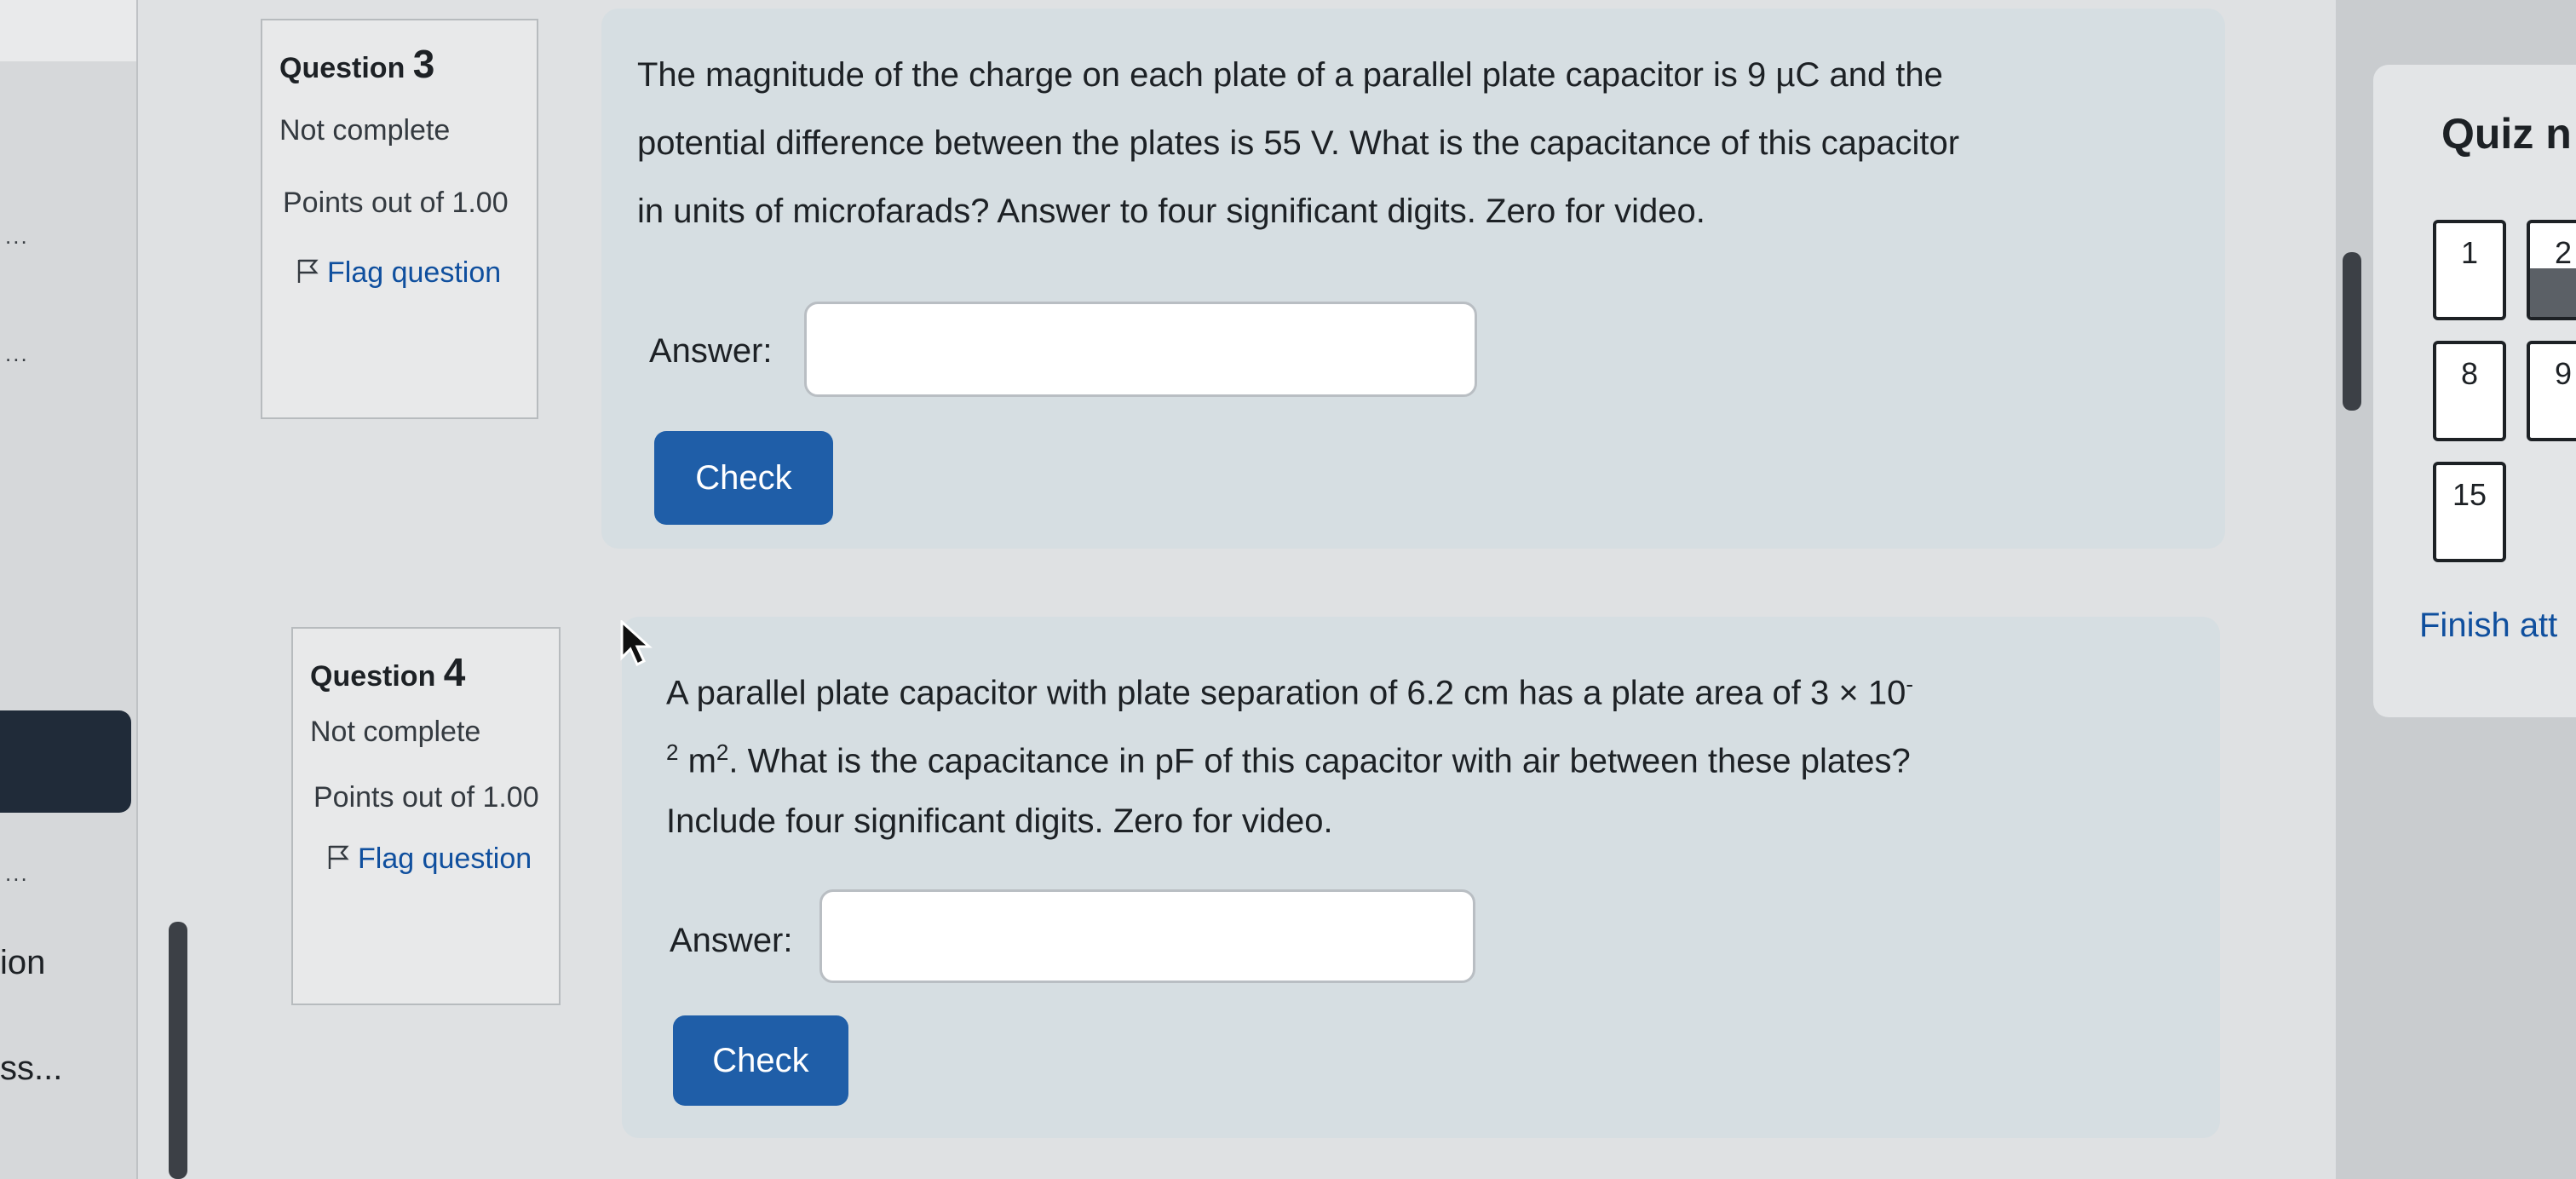 This screenshot has height=1179, width=2576. Describe the element at coordinates (22, 963) in the screenshot. I see `course-item-label: ion` at that location.